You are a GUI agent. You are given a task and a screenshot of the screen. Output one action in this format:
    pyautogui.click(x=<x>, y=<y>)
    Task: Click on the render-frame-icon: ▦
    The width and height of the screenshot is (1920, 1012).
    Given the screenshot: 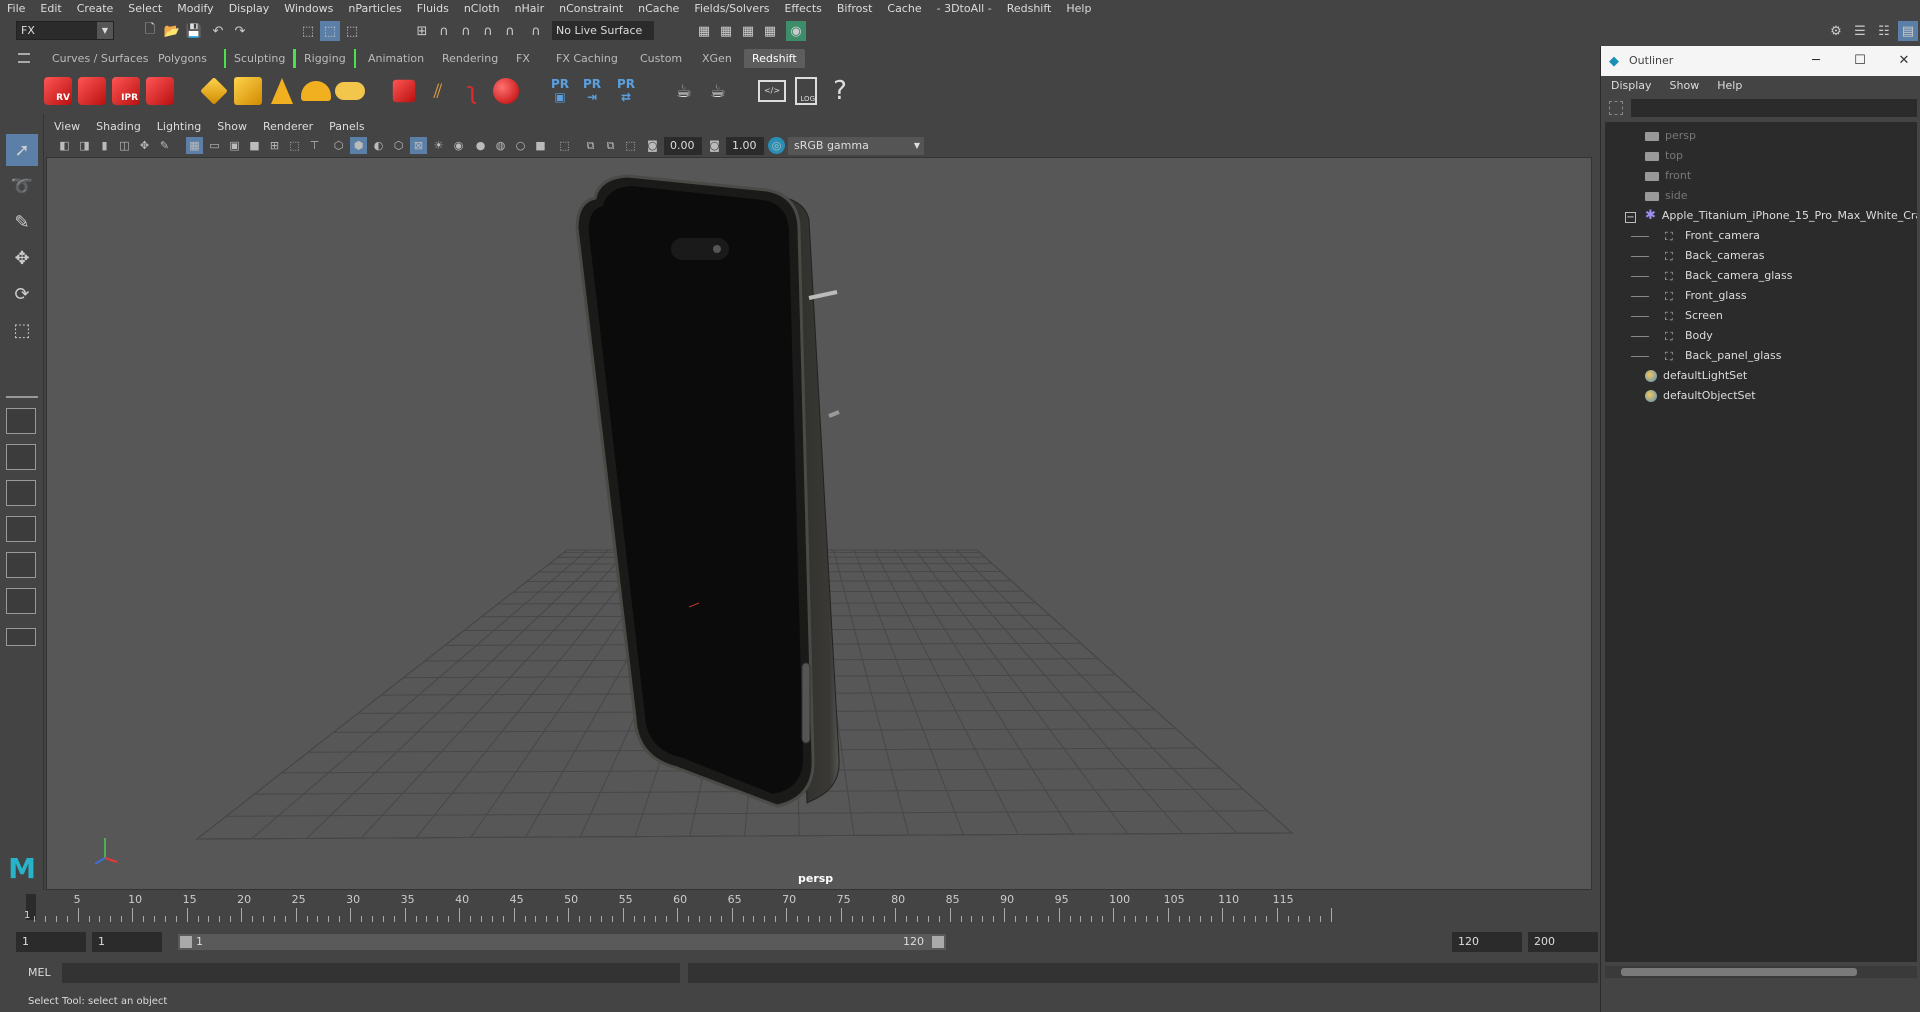 What is the action you would take?
    pyautogui.click(x=726, y=31)
    